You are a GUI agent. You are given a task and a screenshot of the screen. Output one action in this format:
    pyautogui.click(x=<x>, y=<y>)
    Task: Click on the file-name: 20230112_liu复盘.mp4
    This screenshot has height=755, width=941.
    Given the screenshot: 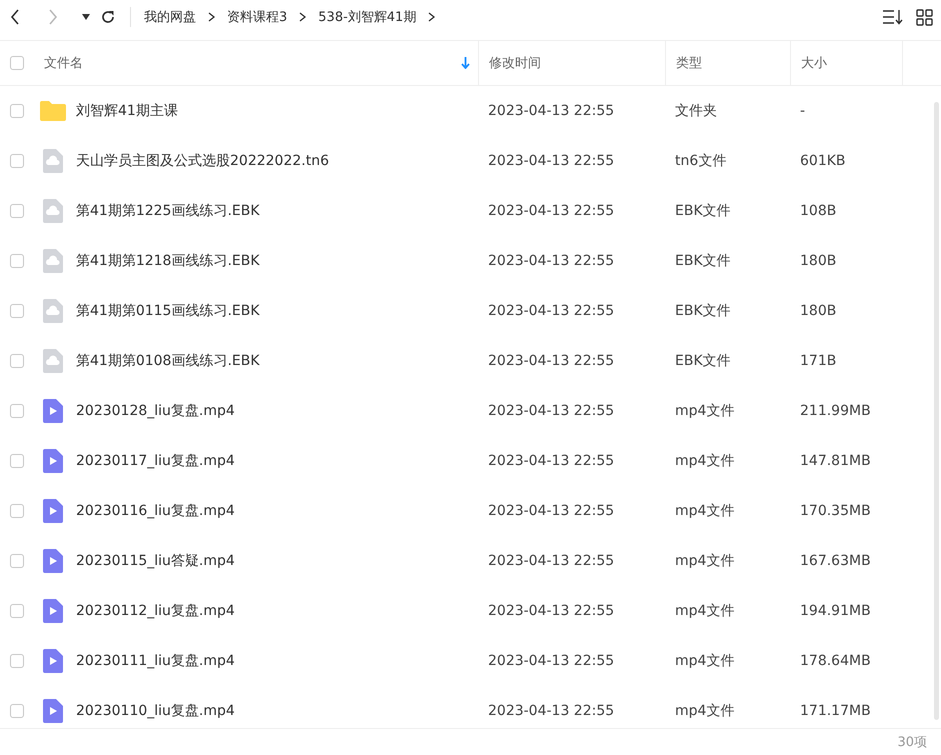 What is the action you would take?
    pyautogui.click(x=155, y=611)
    